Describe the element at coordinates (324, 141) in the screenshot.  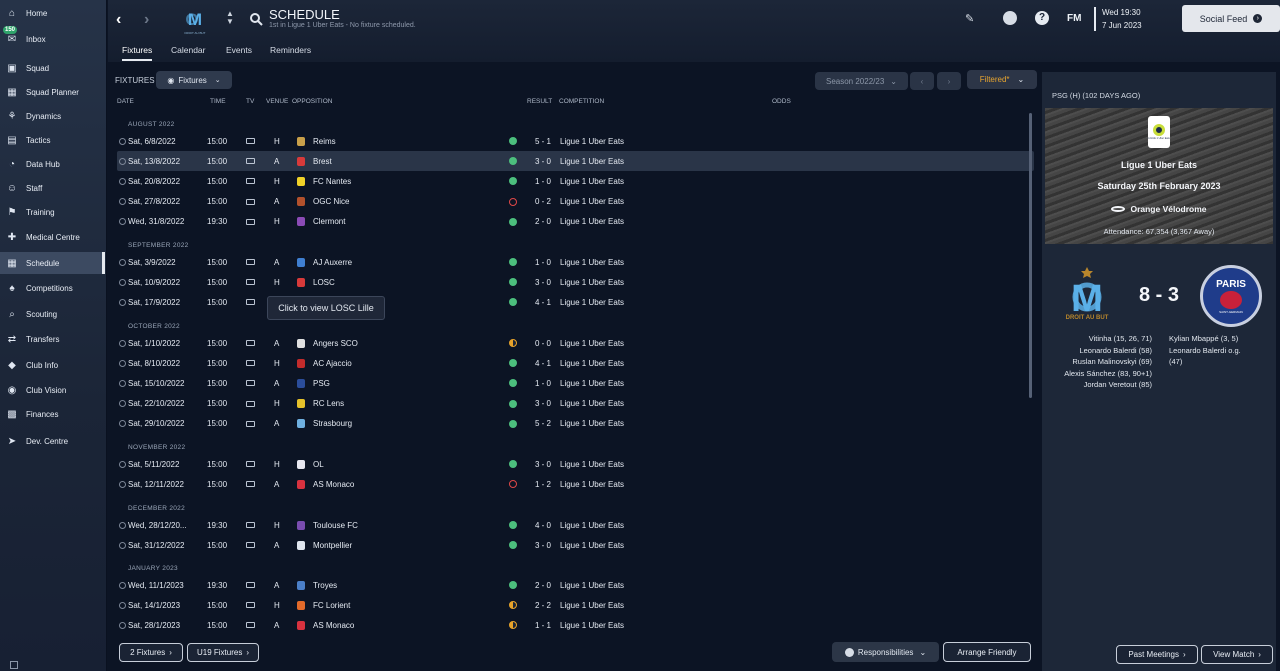
I see `fixture-opposition: Reims` at that location.